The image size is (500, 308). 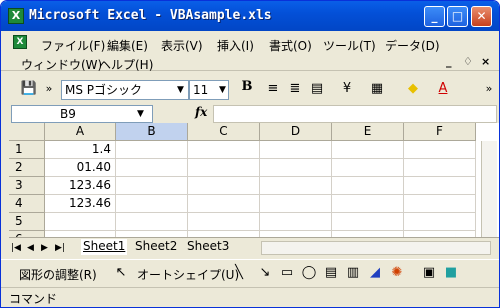 I want to click on column-f-cells, so click(x=440, y=189).